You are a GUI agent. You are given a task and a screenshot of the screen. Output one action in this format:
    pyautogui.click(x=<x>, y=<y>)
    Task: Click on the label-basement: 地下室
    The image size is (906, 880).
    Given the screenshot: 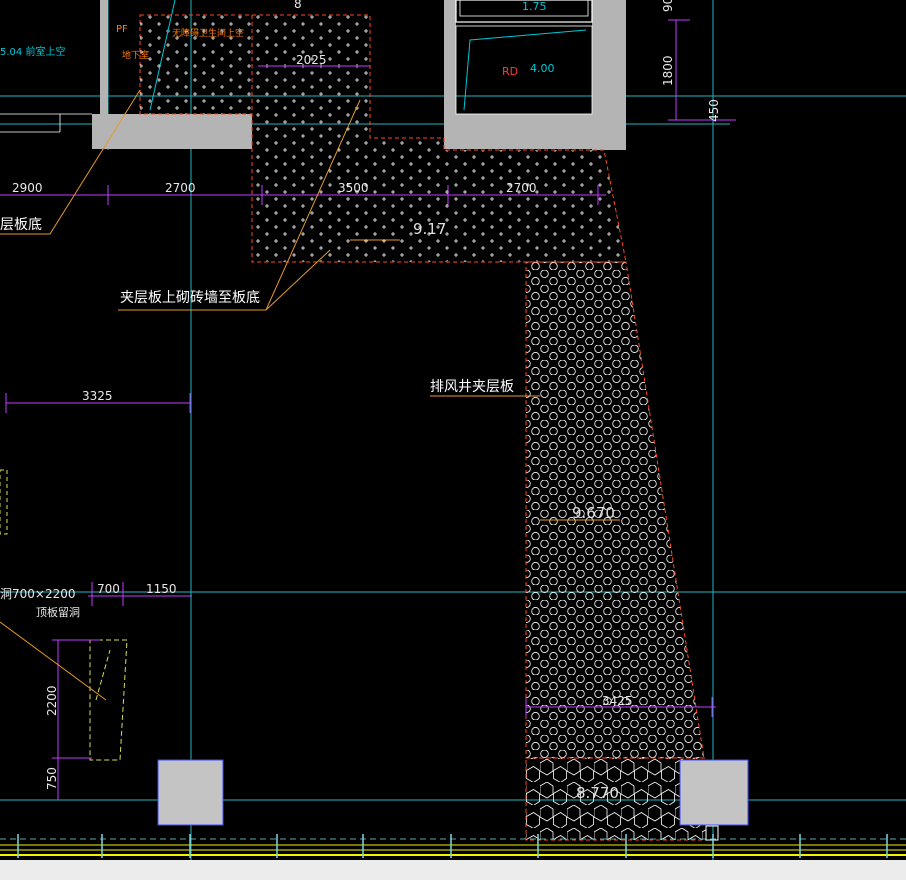 What is the action you would take?
    pyautogui.click(x=135, y=55)
    